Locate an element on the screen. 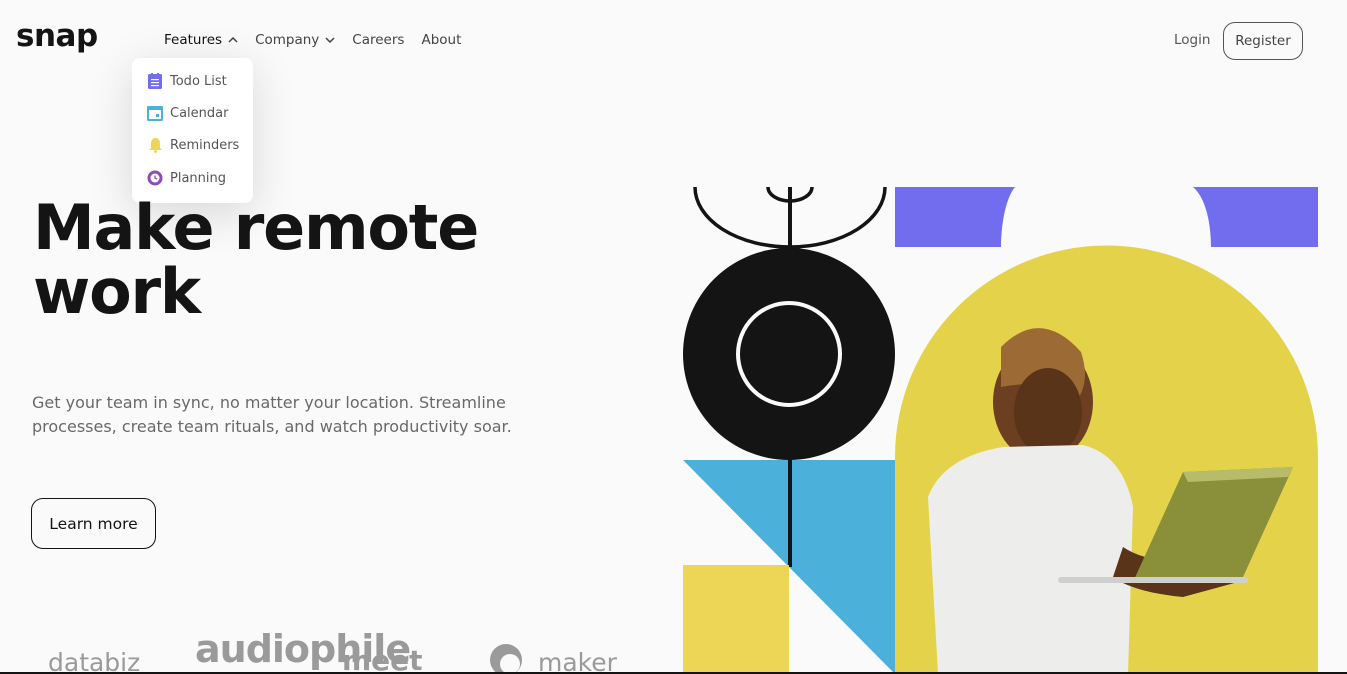  maker-logo-icon is located at coordinates (506, 659).